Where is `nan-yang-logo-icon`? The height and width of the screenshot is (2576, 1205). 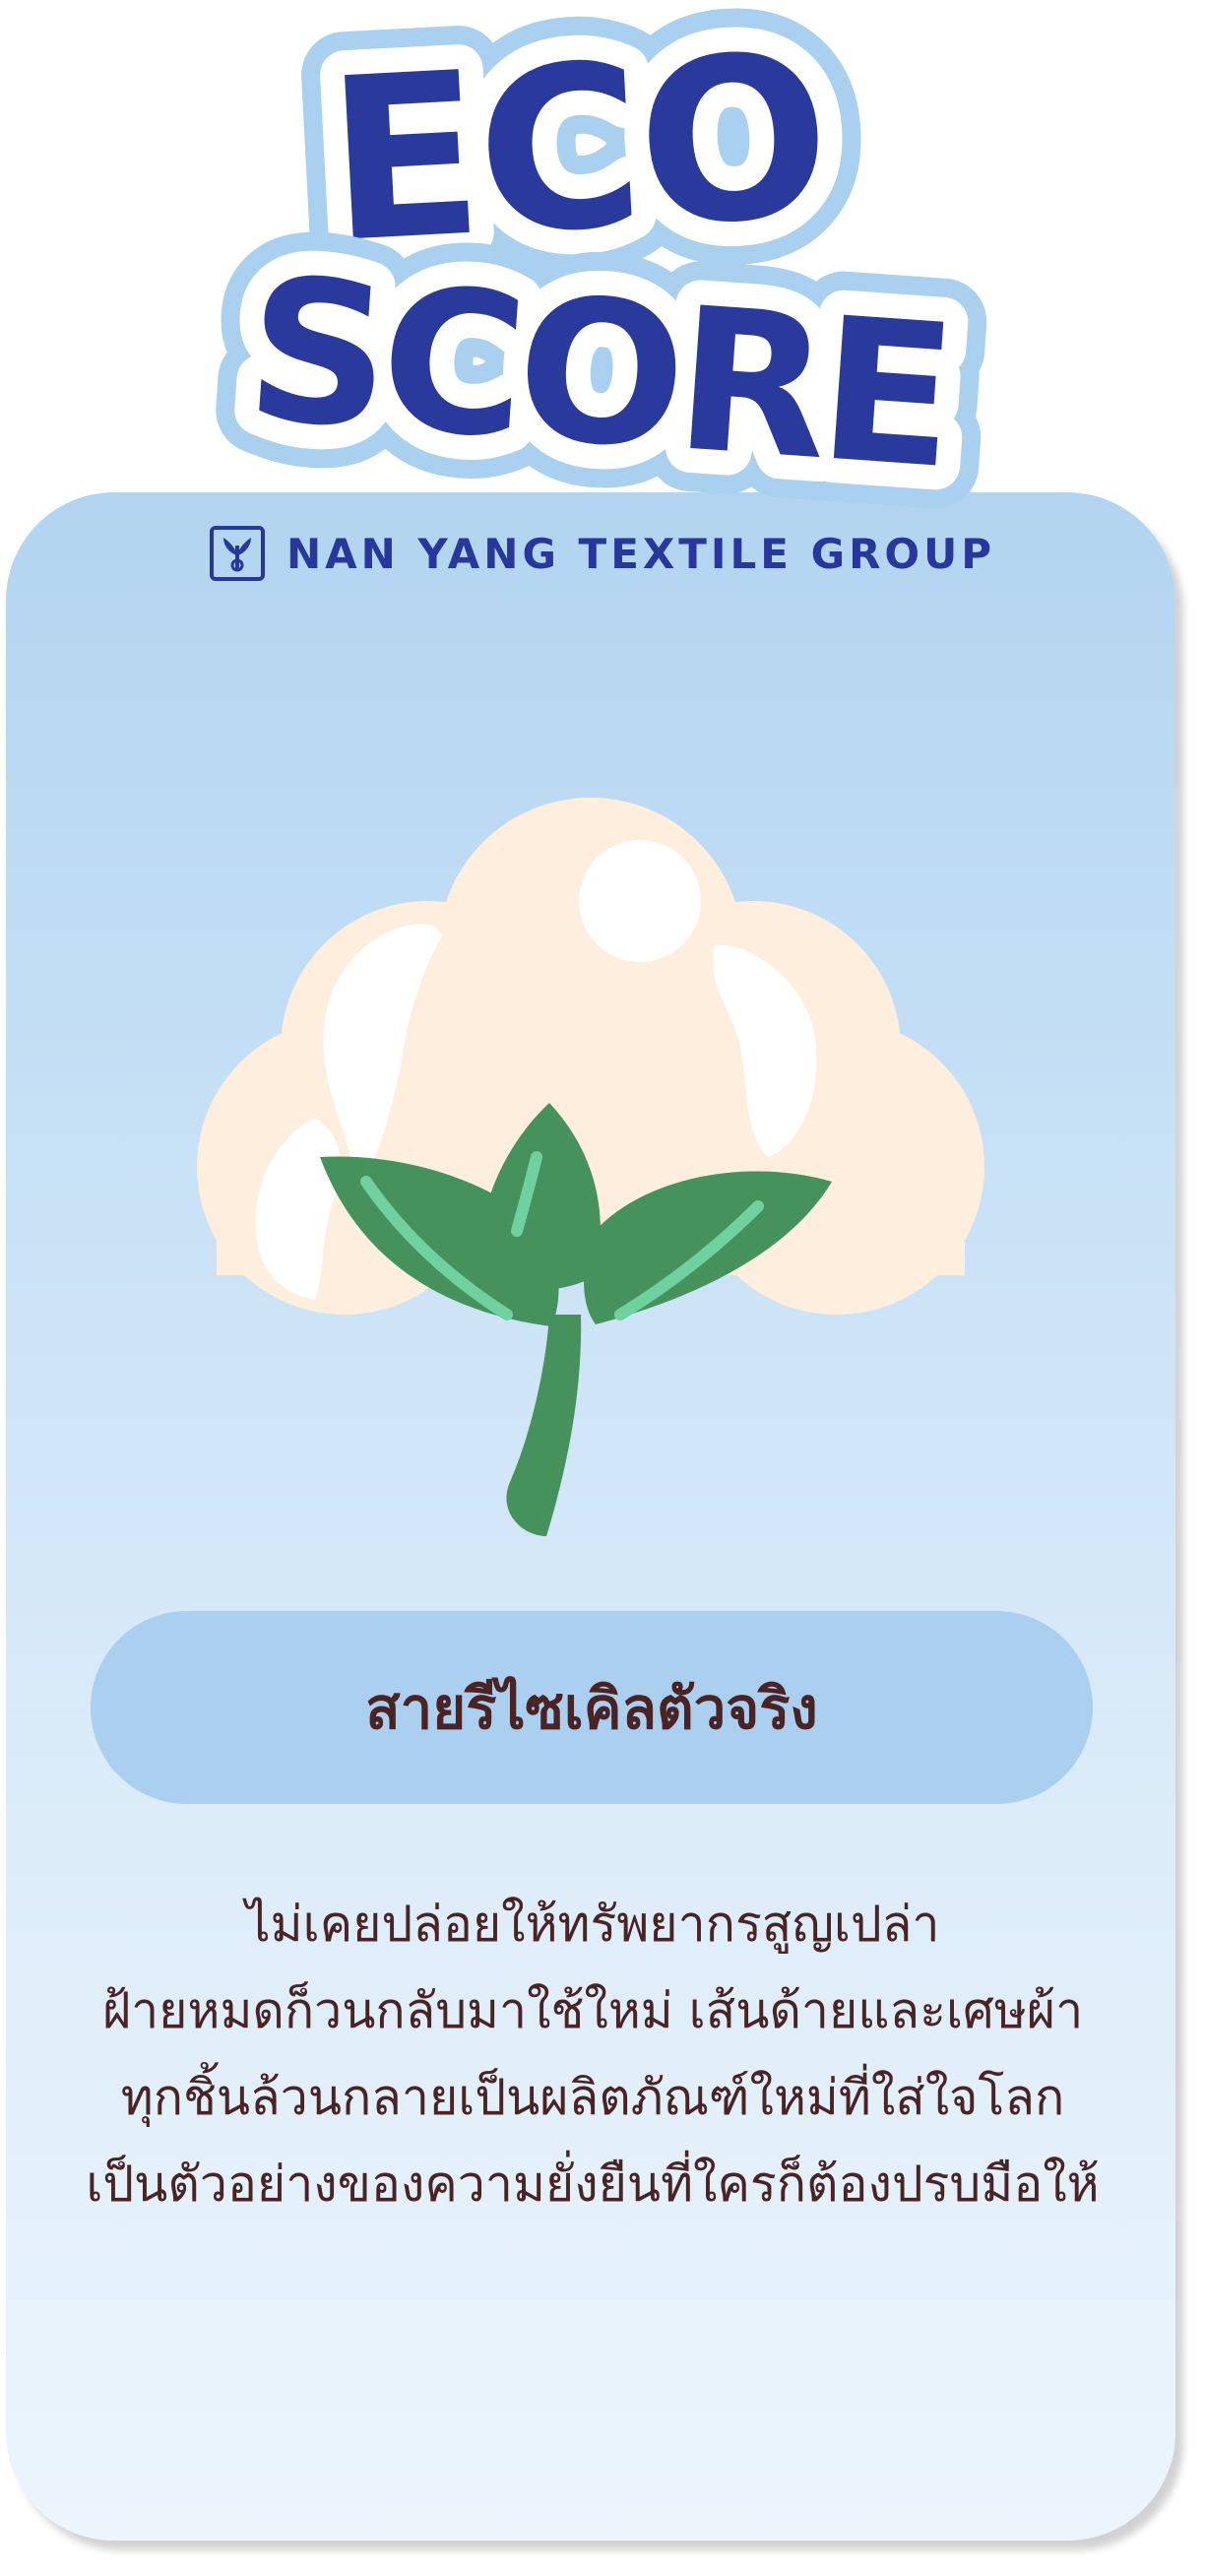
nan-yang-logo-icon is located at coordinates (237, 553).